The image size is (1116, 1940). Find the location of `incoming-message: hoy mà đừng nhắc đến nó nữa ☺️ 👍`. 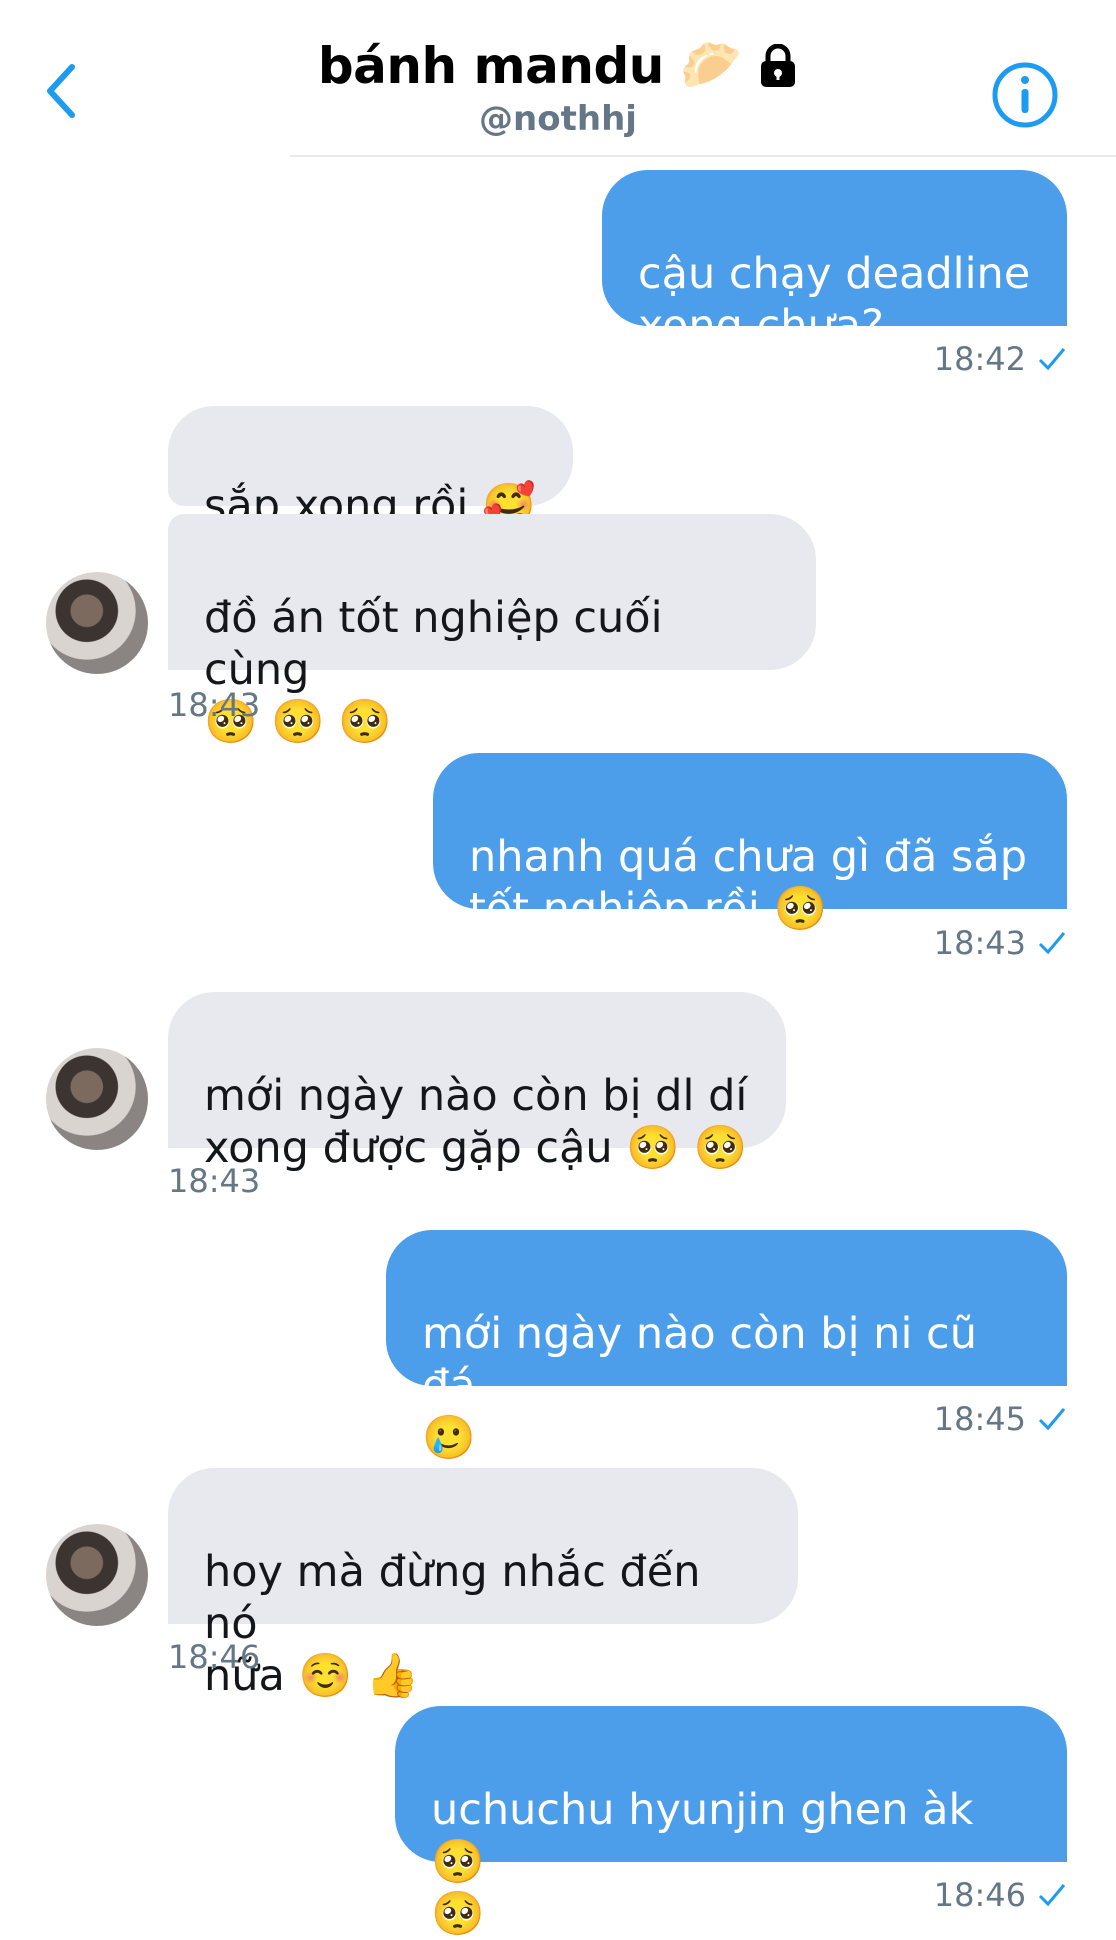

incoming-message: hoy mà đừng nhắc đến nó nữa ☺️ 👍 is located at coordinates (483, 1584).